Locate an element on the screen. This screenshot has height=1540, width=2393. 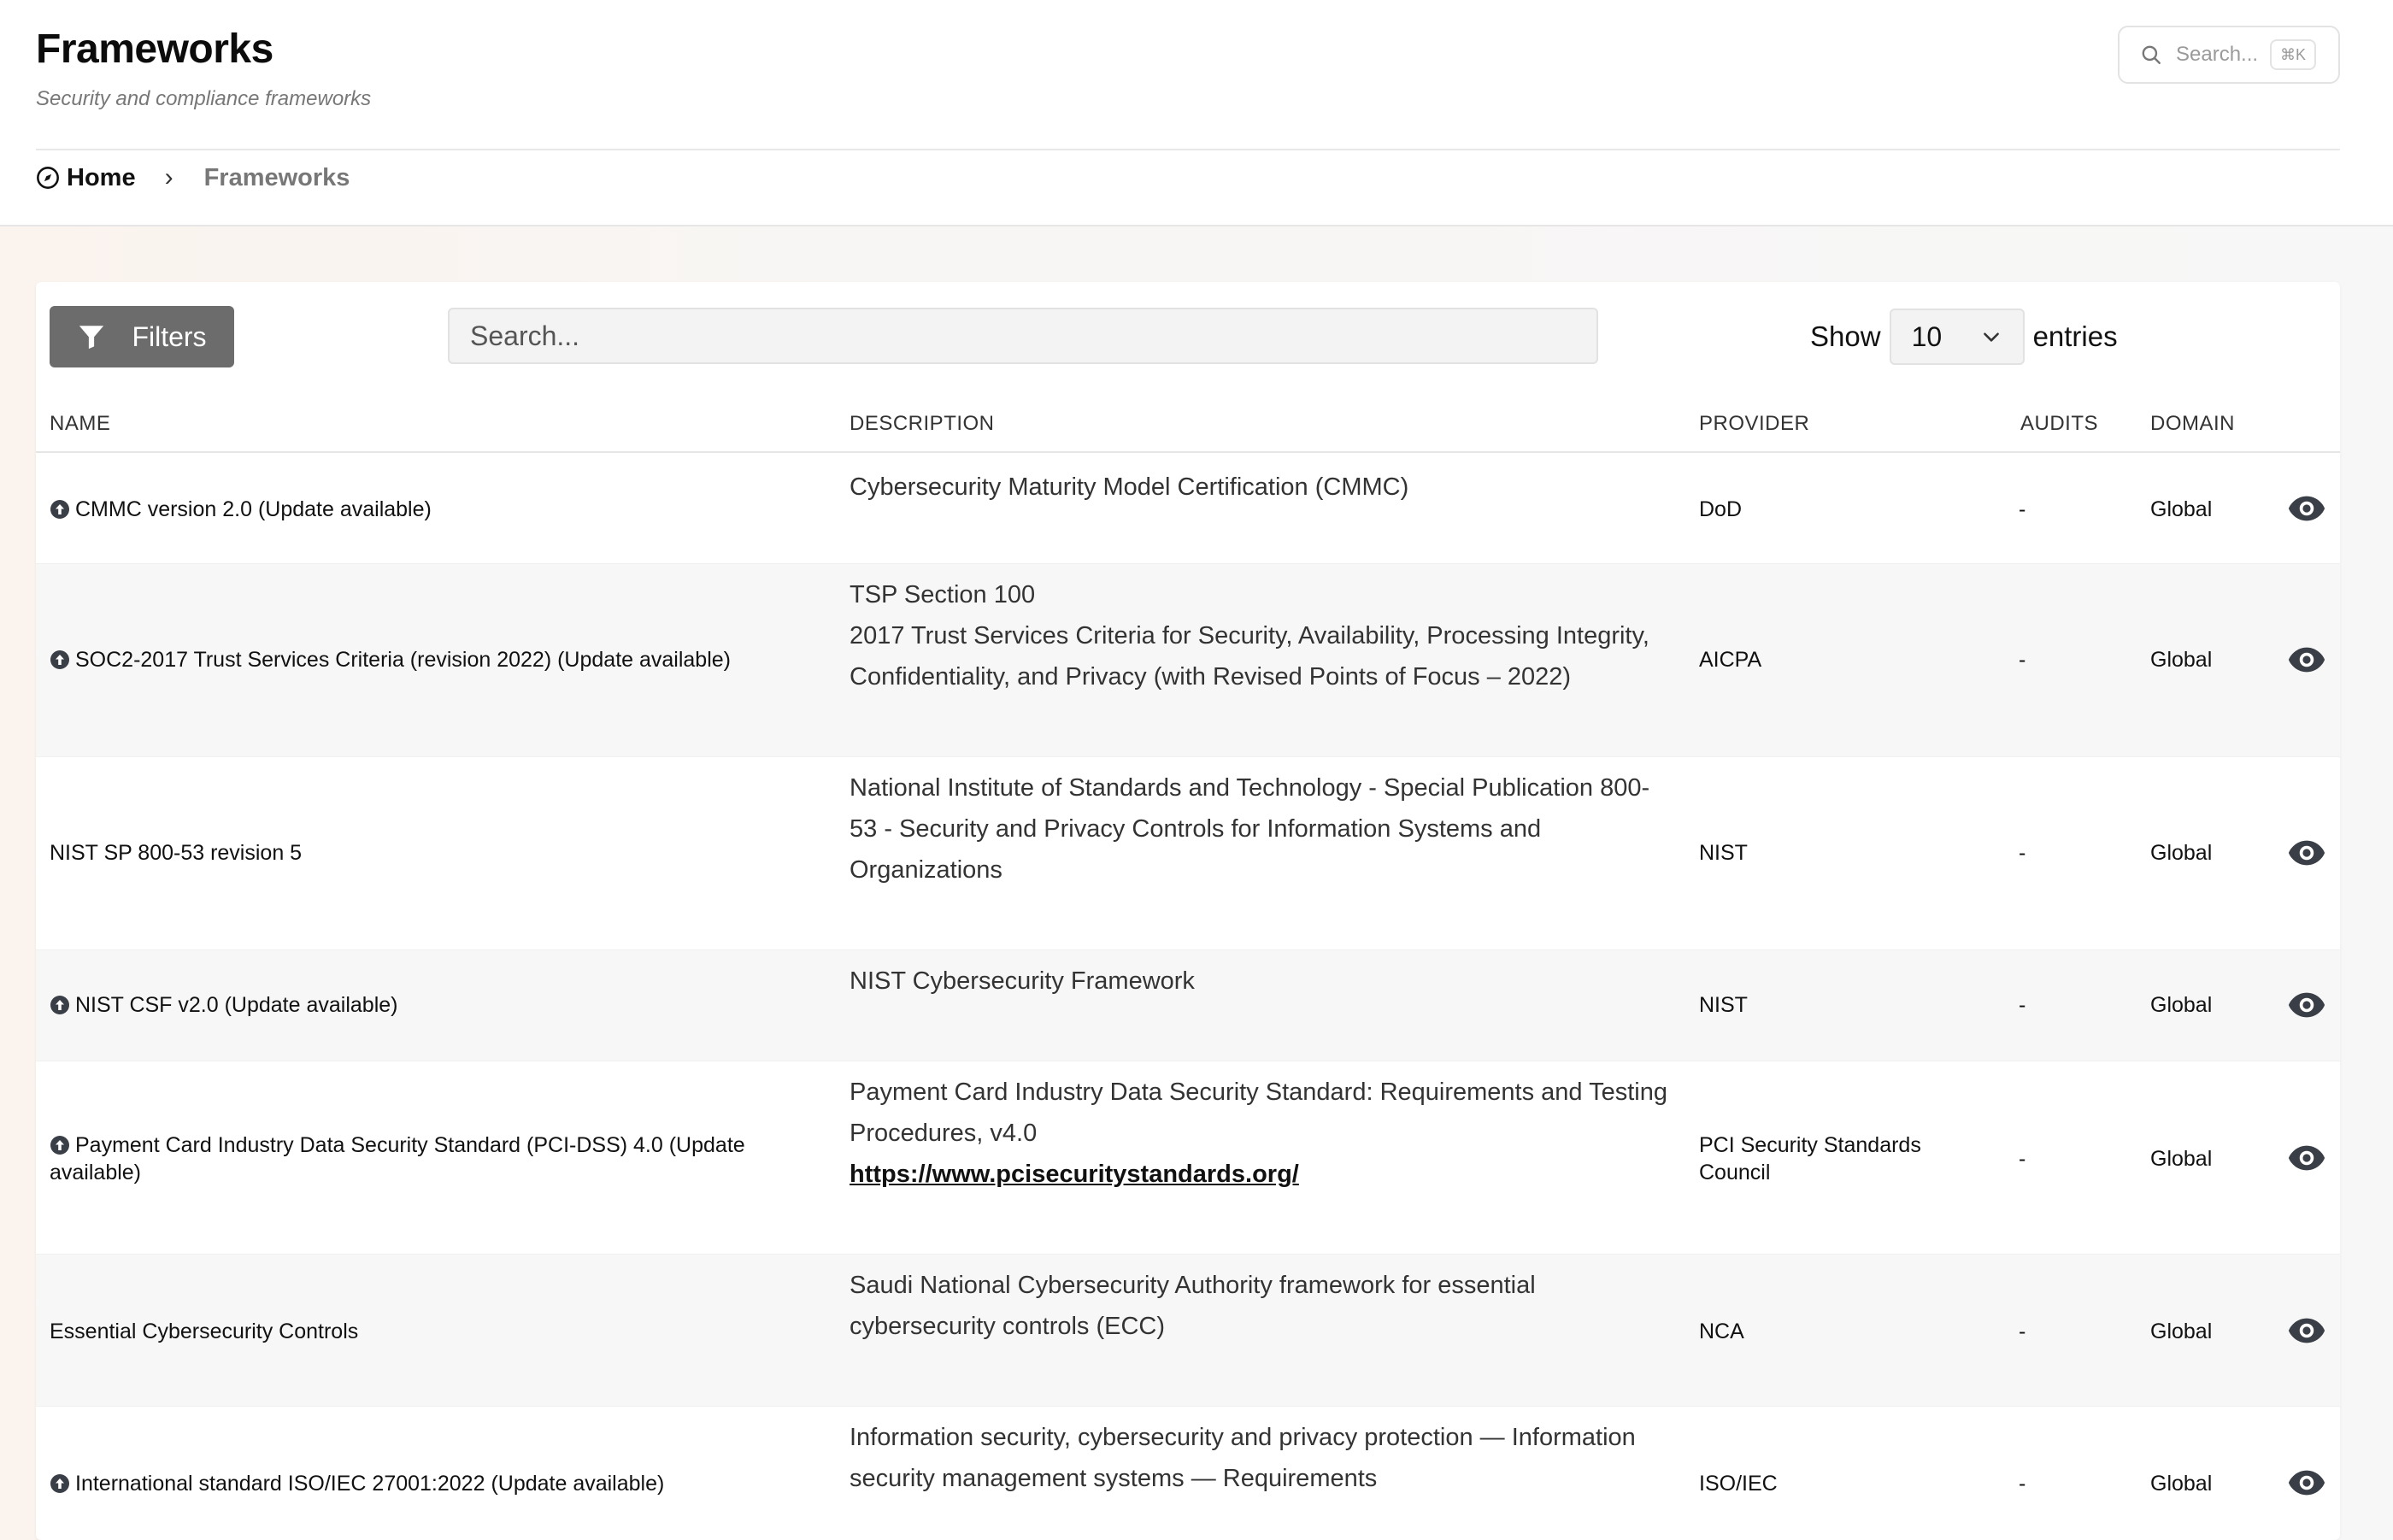
entries-select: 10 is located at coordinates (1957, 337).